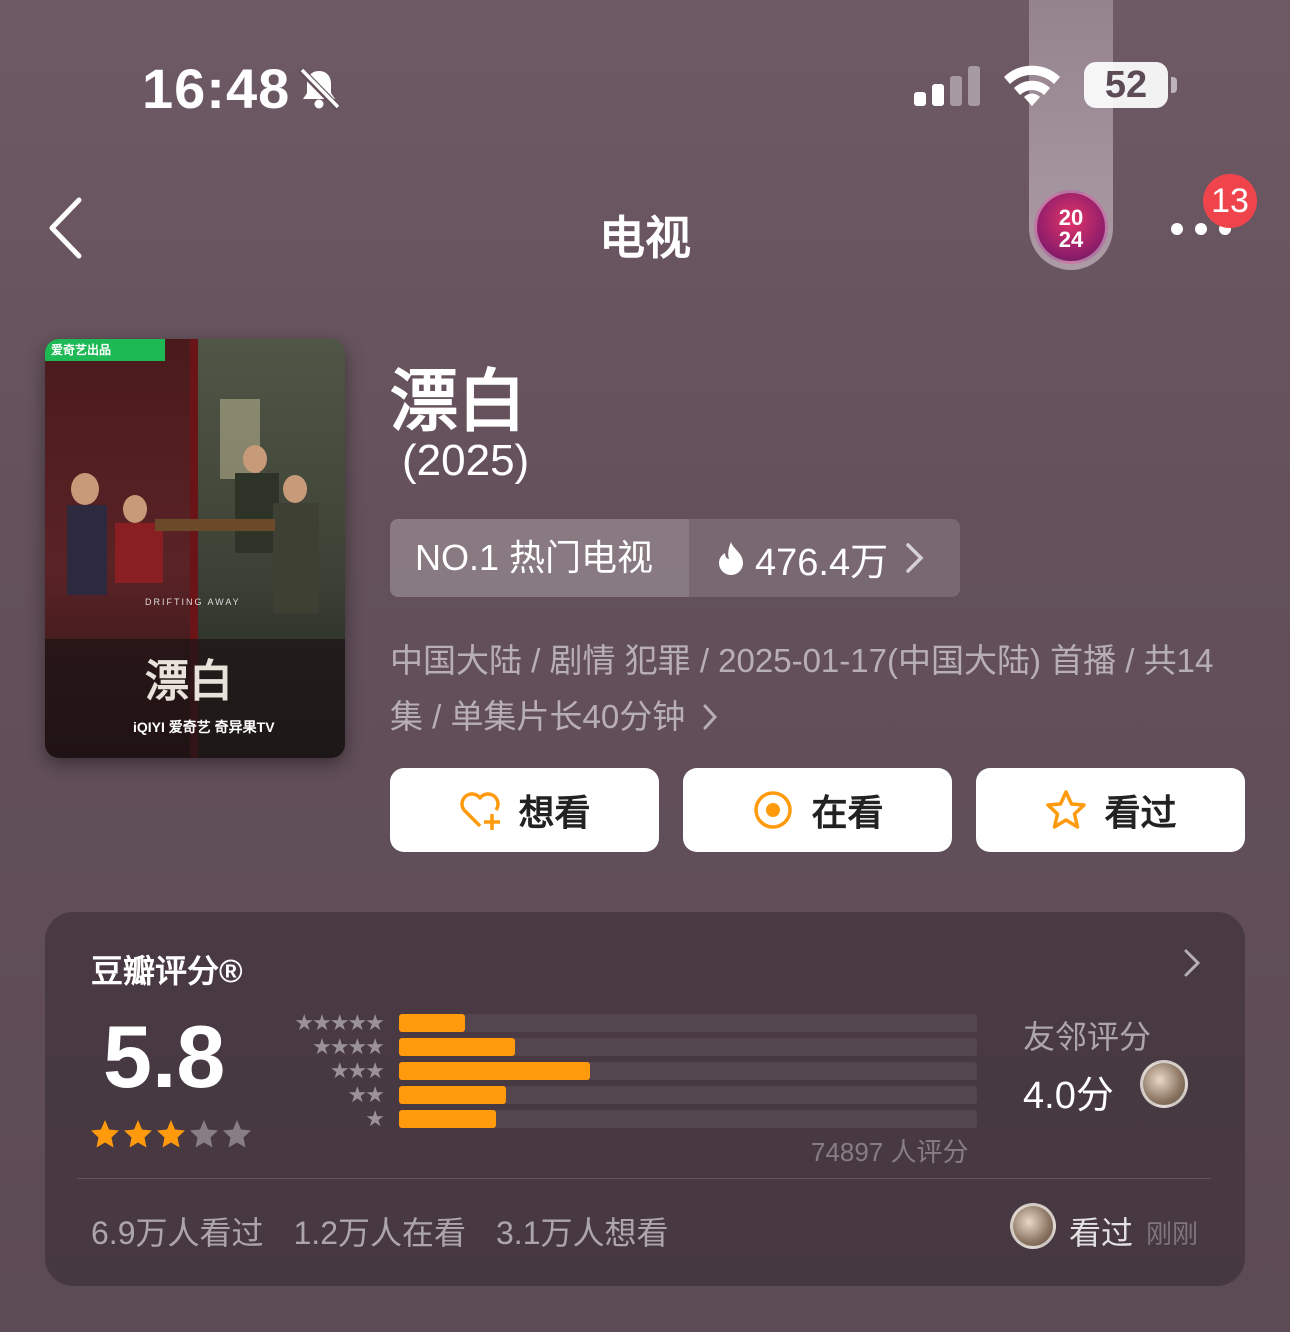  I want to click on watched-count: 6.9万人看过, so click(177, 1233).